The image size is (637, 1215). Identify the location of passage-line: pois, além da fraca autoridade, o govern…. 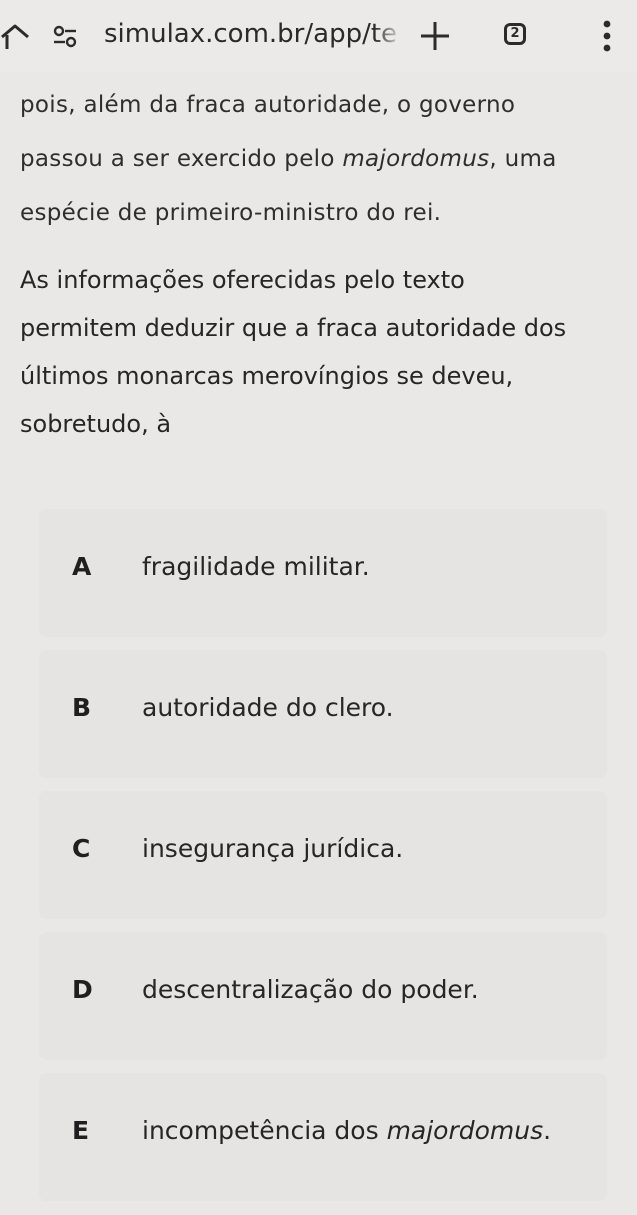
(268, 105).